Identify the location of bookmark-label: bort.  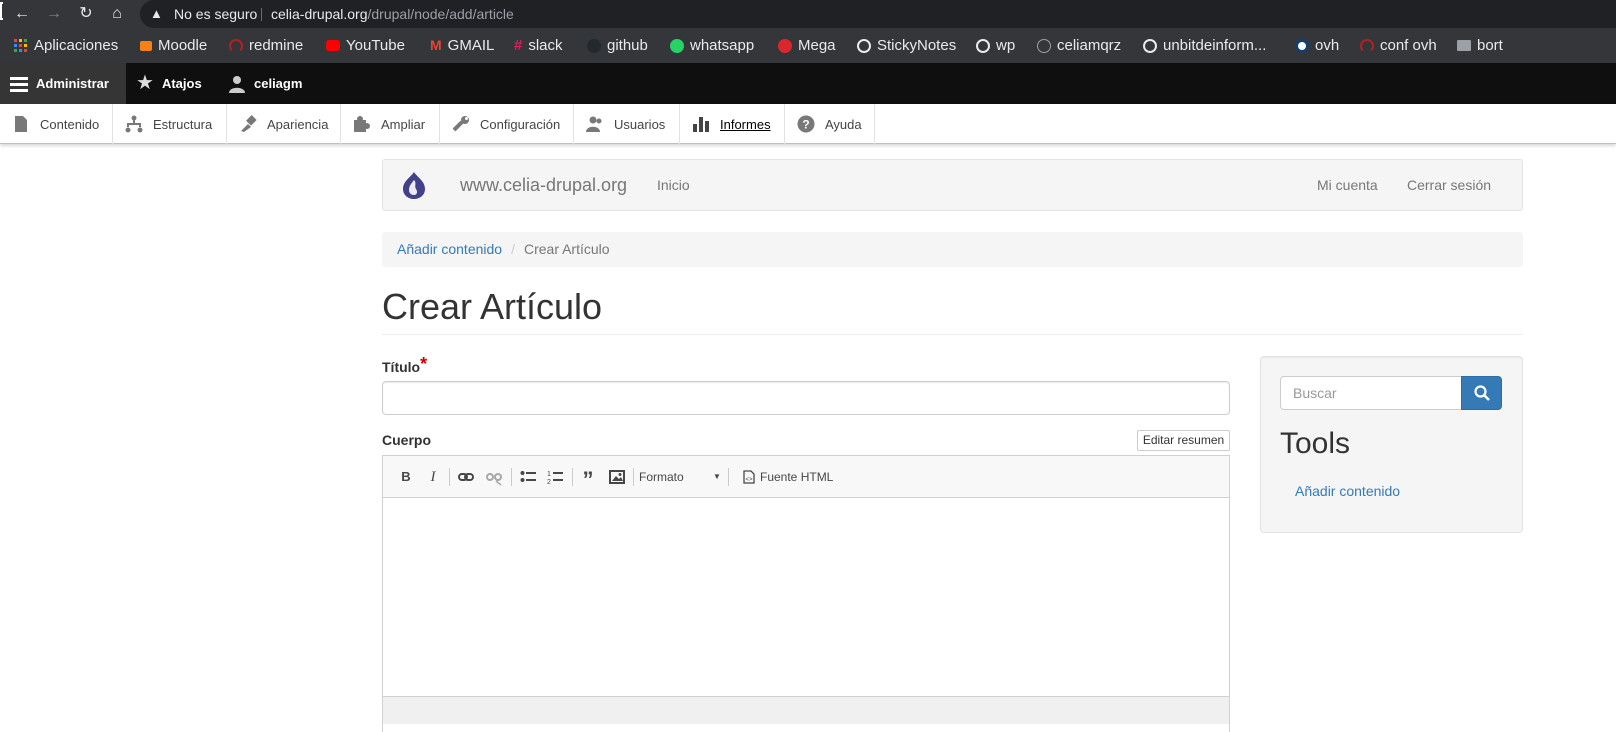
(1490, 45).